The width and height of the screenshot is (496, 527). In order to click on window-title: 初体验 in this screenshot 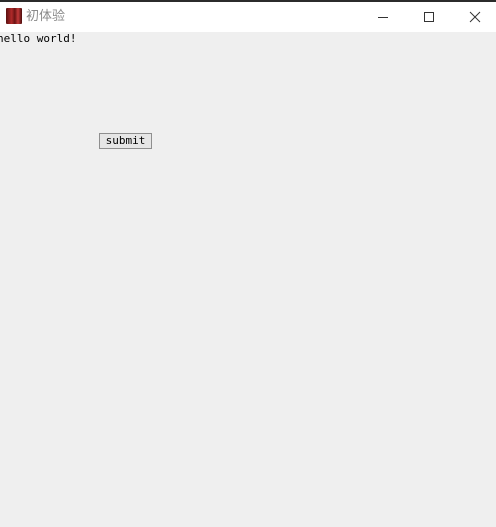, I will do `click(46, 16)`.